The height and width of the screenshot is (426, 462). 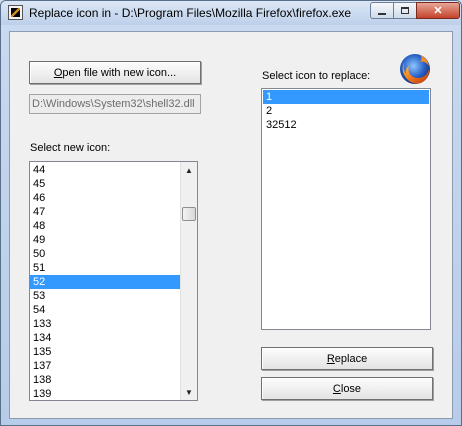 What do you see at coordinates (382, 10) in the screenshot?
I see `minimize-button` at bounding box center [382, 10].